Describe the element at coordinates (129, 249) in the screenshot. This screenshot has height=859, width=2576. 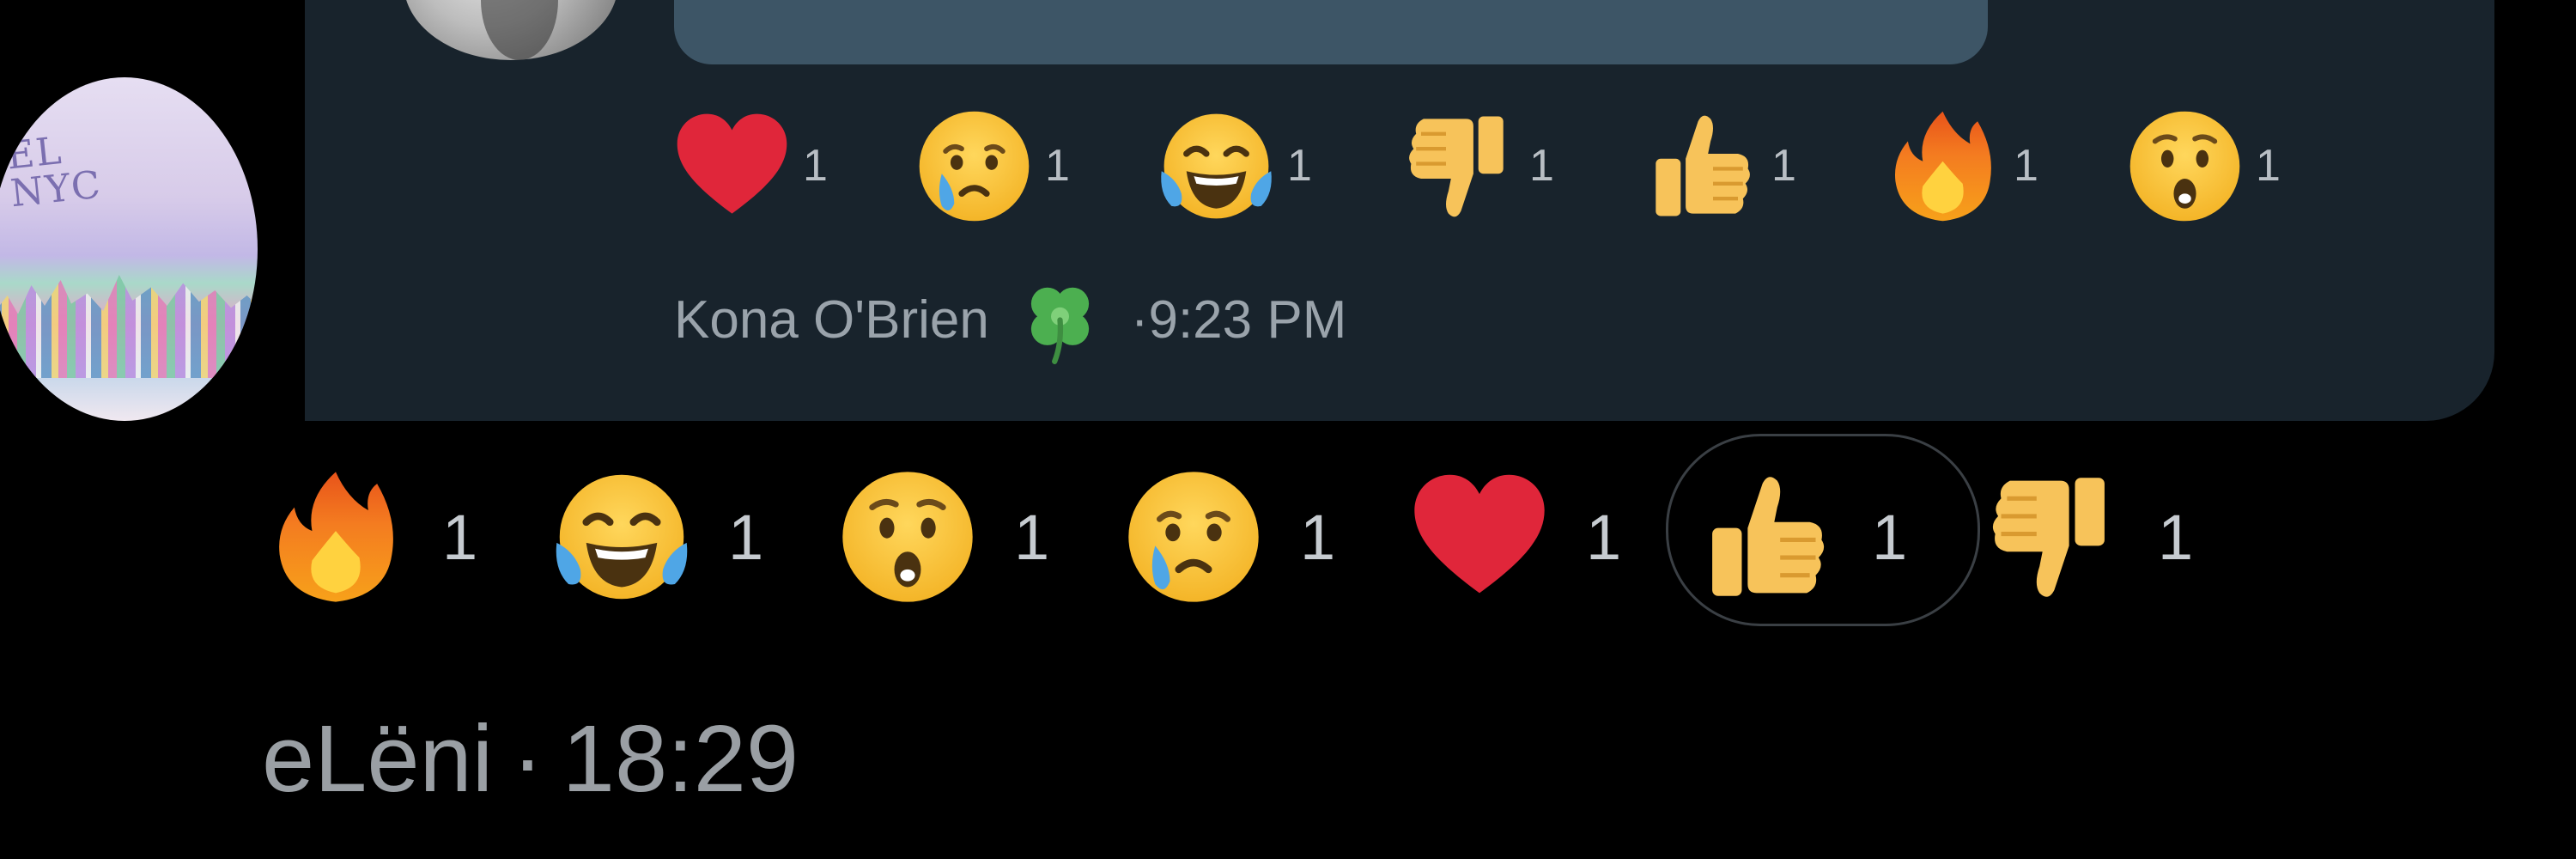
I see `sender-avatar: EL NYC` at that location.